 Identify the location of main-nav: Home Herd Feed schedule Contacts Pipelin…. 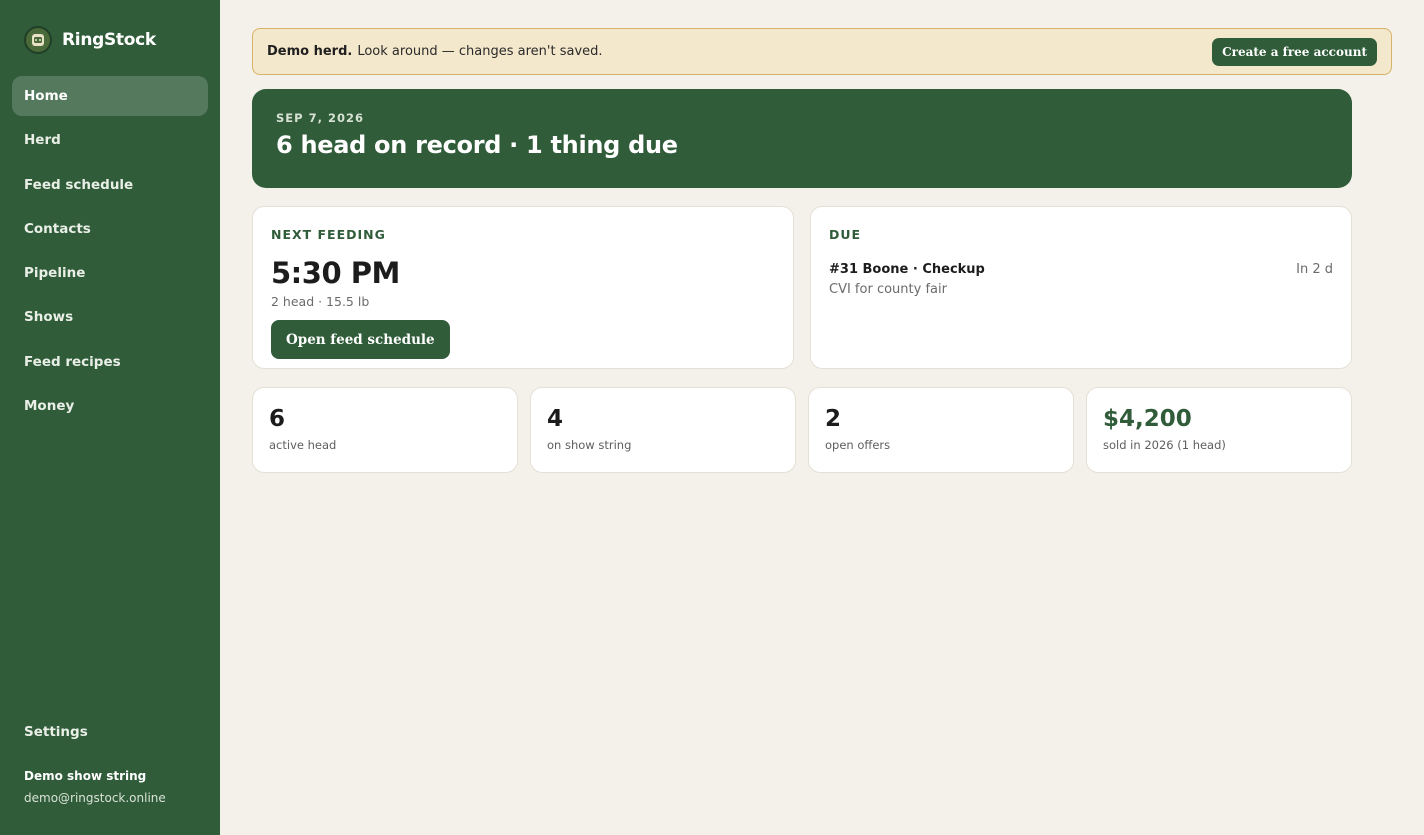
(110, 253).